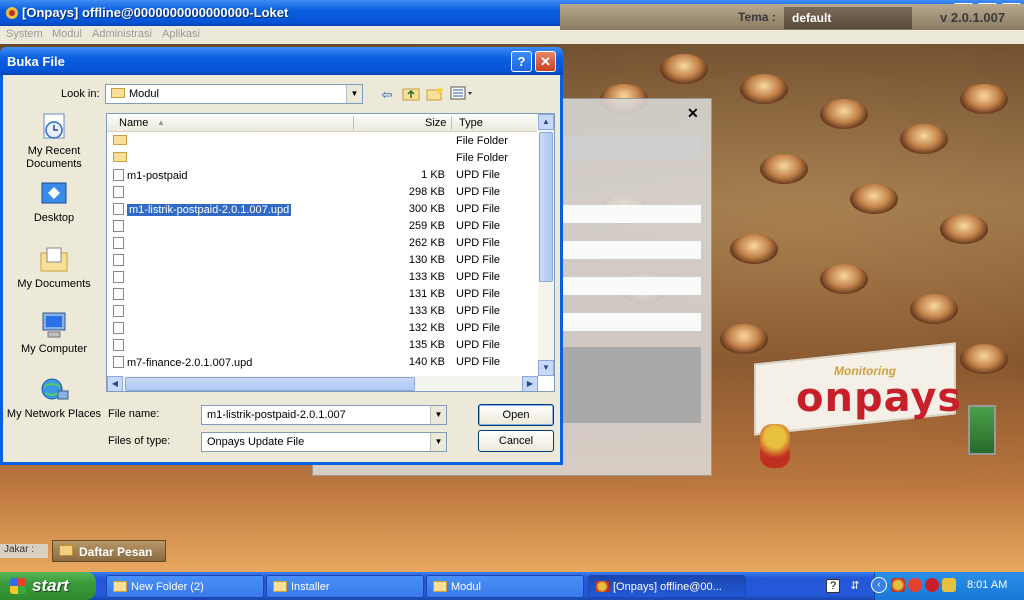 Image resolution: width=1024 pixels, height=600 pixels. Describe the element at coordinates (322, 345) in the screenshot. I see `file-row: 135 KB UPD File` at that location.